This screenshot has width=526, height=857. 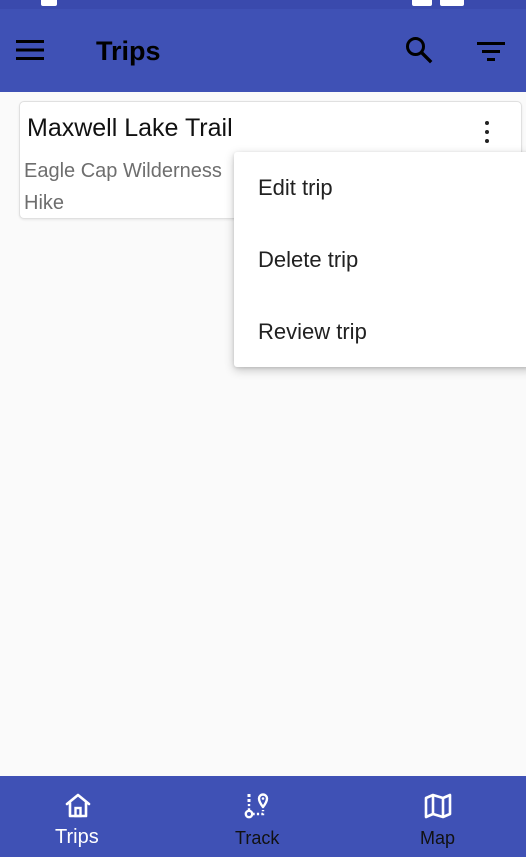 I want to click on menu-button, so click(x=30, y=50).